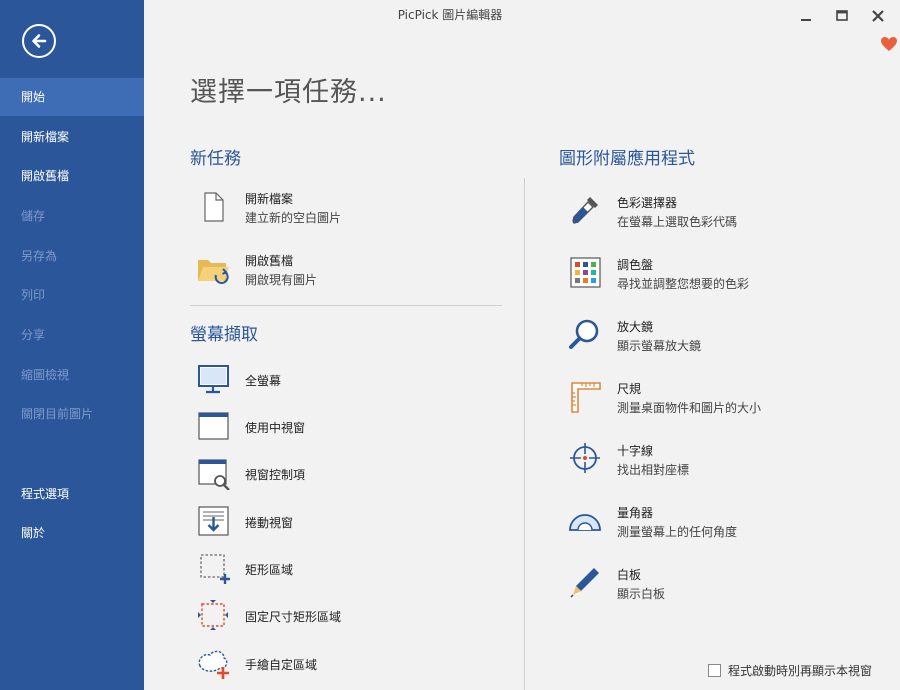 This screenshot has width=900, height=690. I want to click on capture-window-control: 視窗控制項, so click(346, 473).